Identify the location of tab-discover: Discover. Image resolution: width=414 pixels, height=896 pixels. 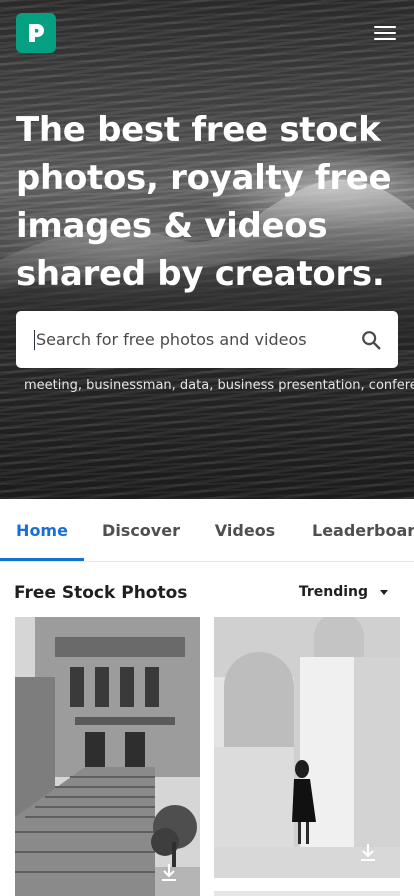
(141, 530).